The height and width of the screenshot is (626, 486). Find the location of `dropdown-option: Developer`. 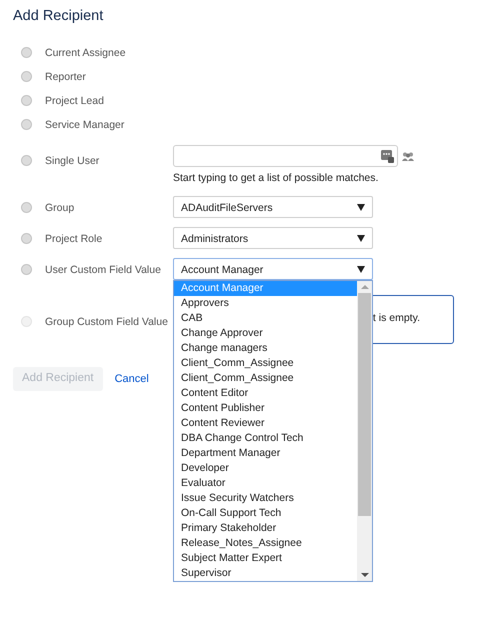

dropdown-option: Developer is located at coordinates (265, 468).